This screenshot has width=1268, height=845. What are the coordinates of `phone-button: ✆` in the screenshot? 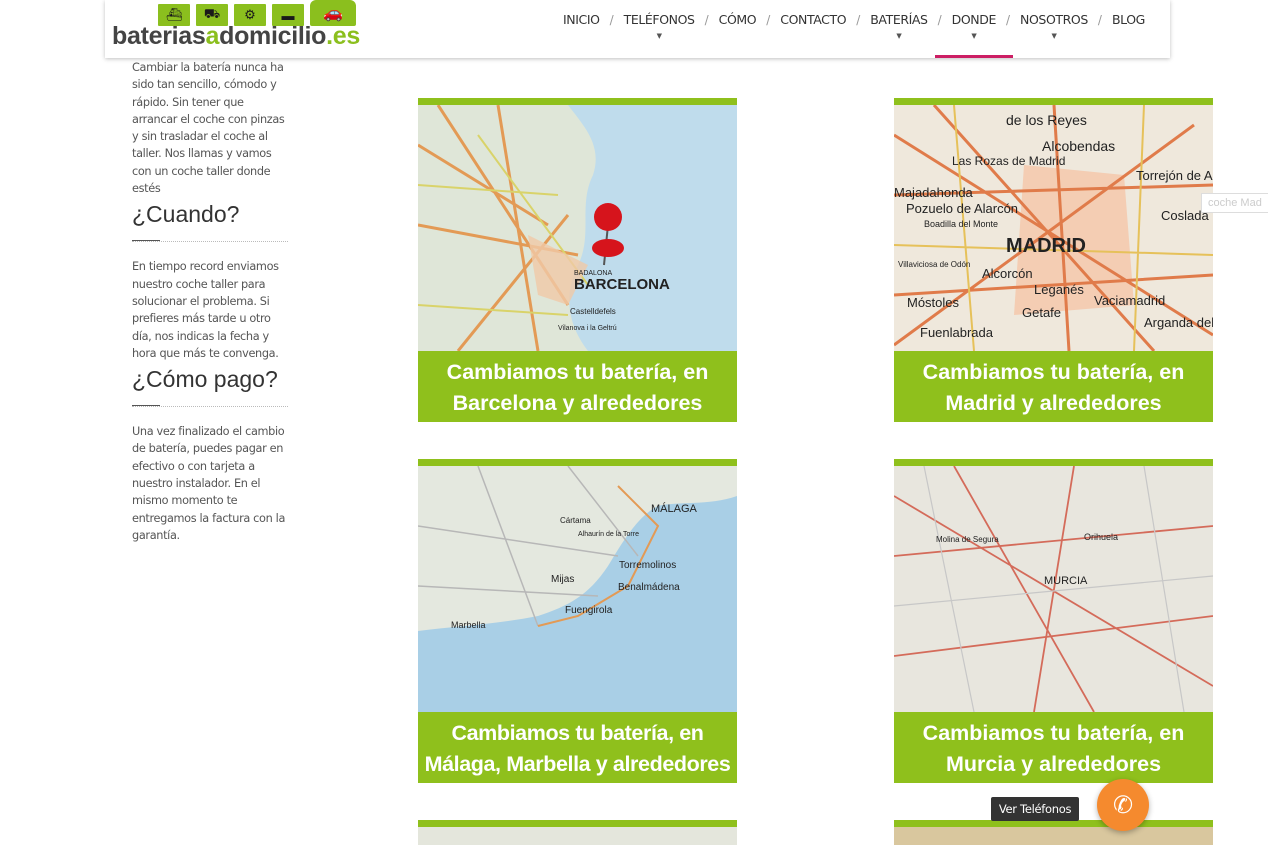 It's located at (1123, 805).